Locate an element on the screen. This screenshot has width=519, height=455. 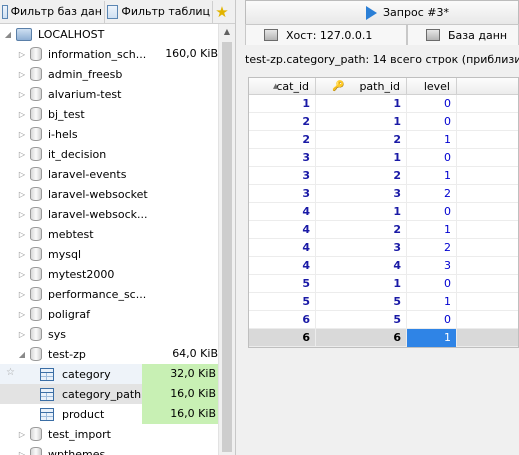
tree-host-item: ◢ LOCALHOST is located at coordinates (117, 34).